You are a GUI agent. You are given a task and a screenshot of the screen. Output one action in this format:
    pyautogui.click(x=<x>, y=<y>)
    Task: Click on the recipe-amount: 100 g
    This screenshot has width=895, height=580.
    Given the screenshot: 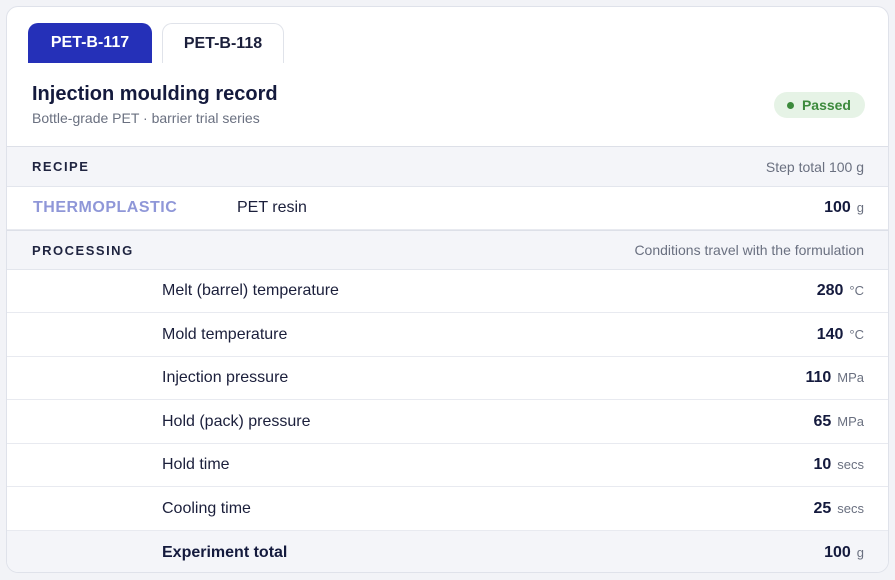 What is the action you would take?
    pyautogui.click(x=844, y=208)
    